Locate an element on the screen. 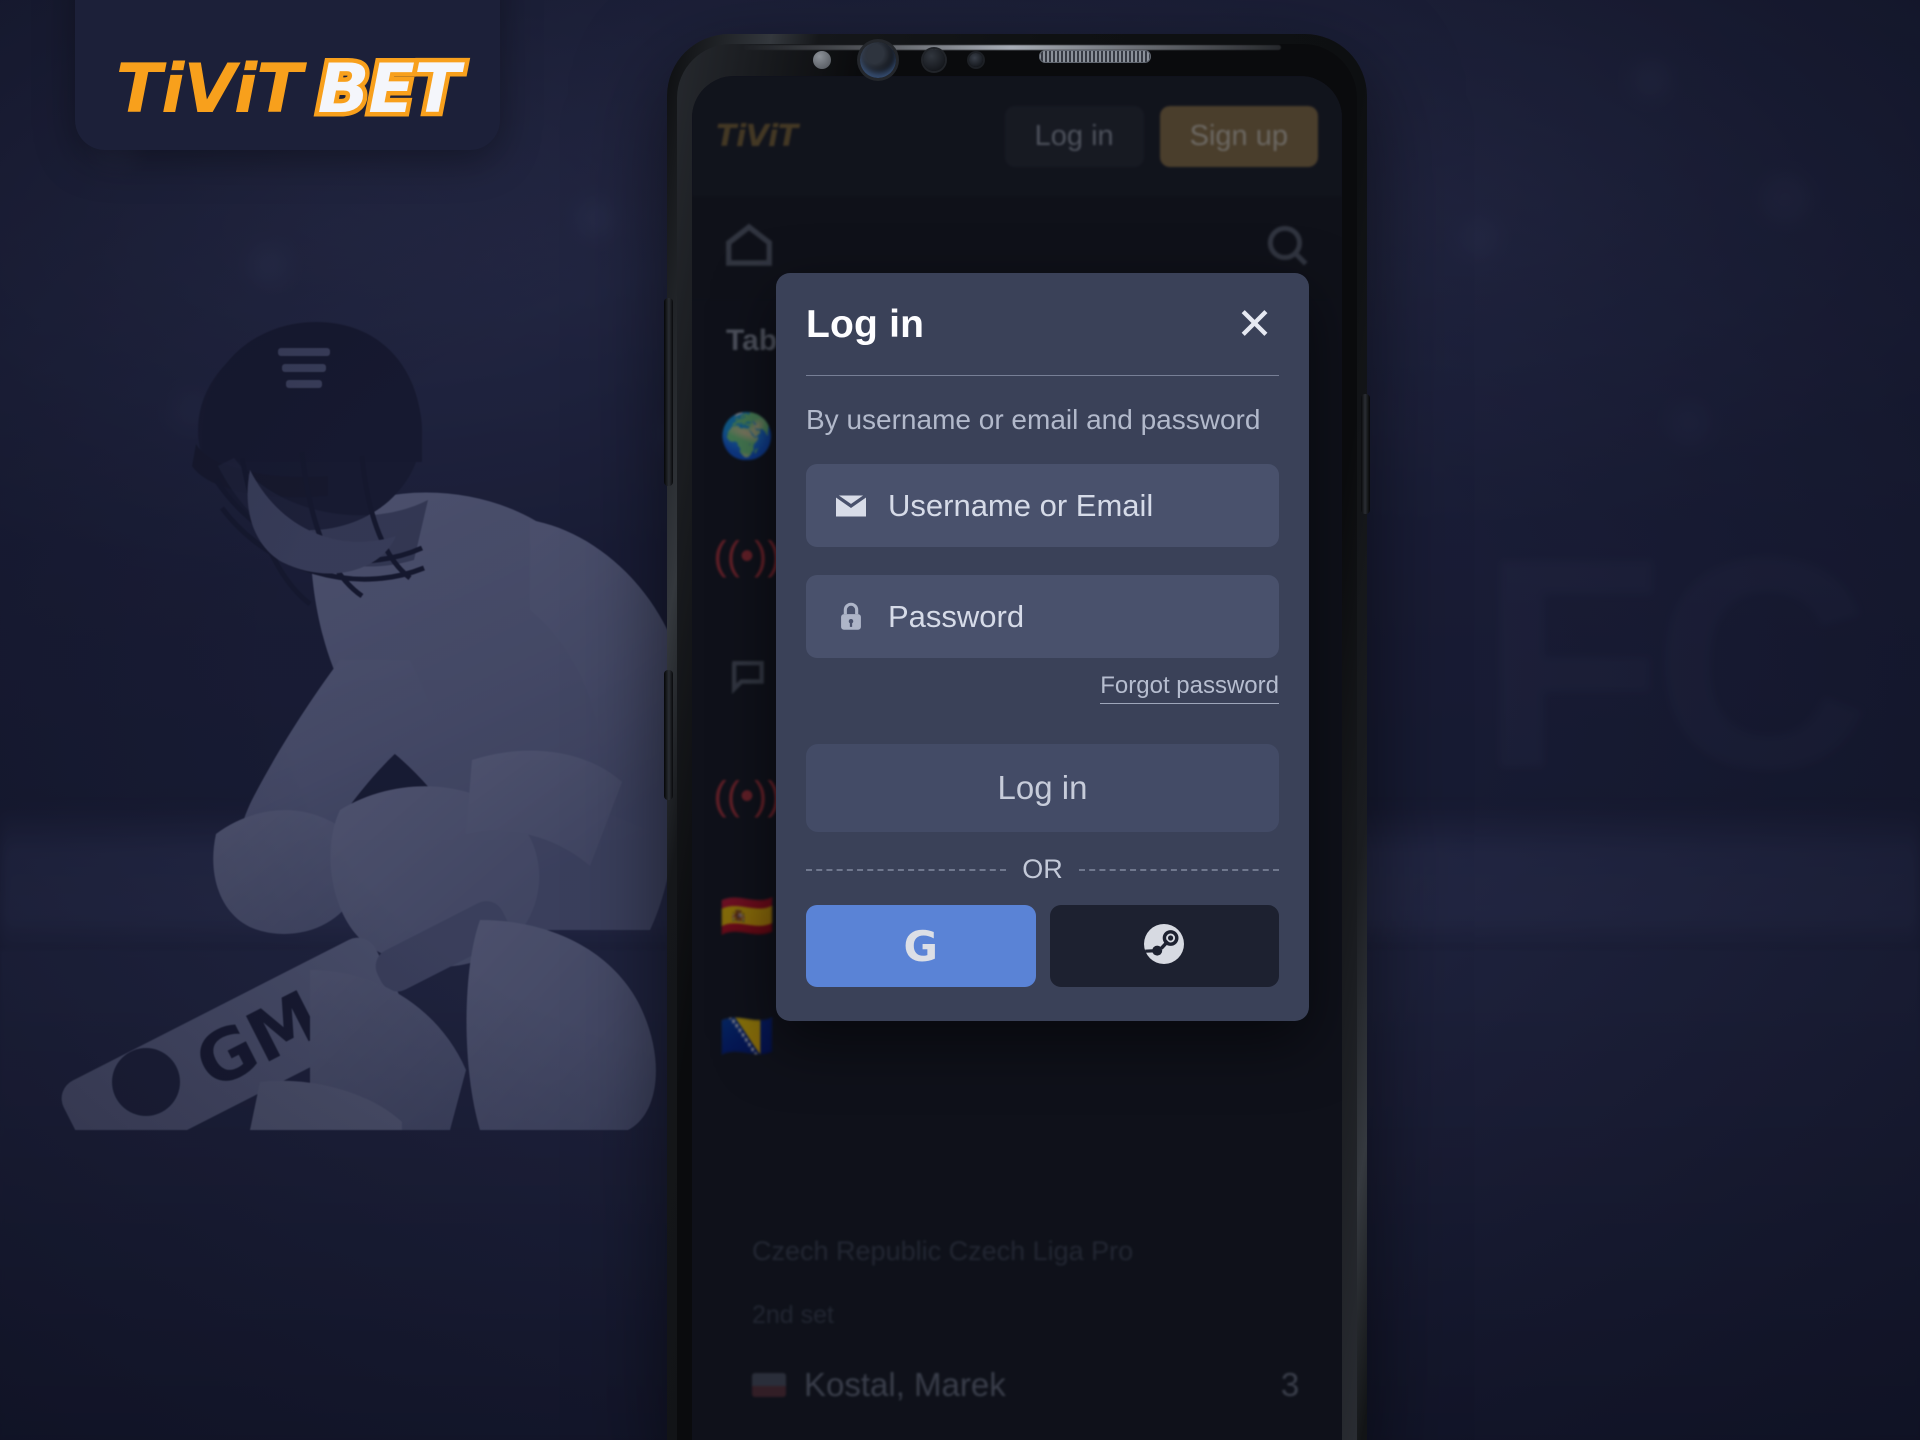  steam-login-button is located at coordinates (1164, 946).